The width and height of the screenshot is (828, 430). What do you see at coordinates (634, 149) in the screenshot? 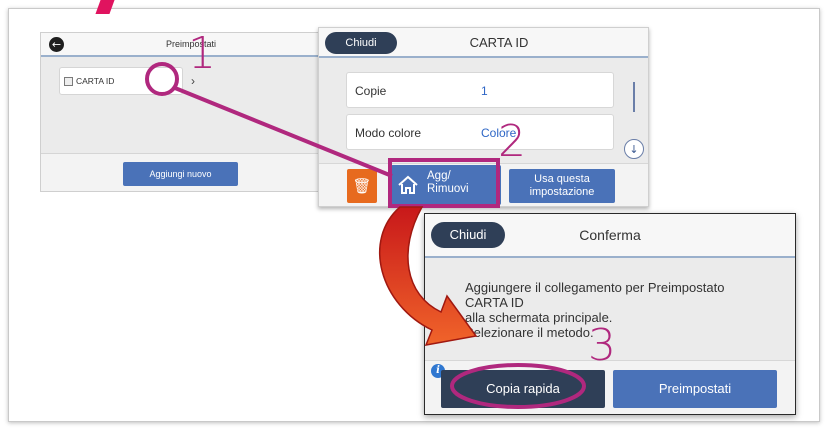
I see `arrow-down-icon: ↓` at bounding box center [634, 149].